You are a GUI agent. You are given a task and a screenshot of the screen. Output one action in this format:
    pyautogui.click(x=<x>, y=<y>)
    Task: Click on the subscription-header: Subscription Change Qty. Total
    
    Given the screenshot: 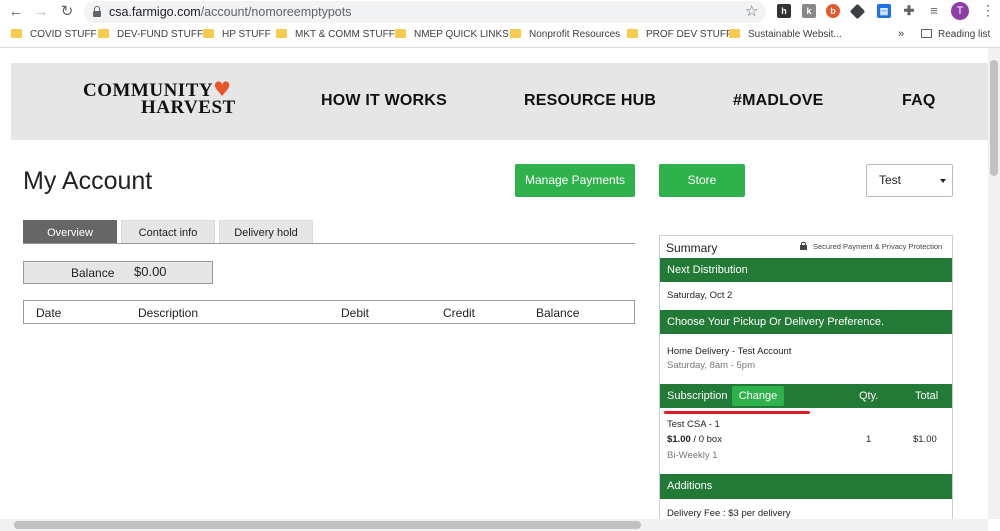 What is the action you would take?
    pyautogui.click(x=806, y=396)
    